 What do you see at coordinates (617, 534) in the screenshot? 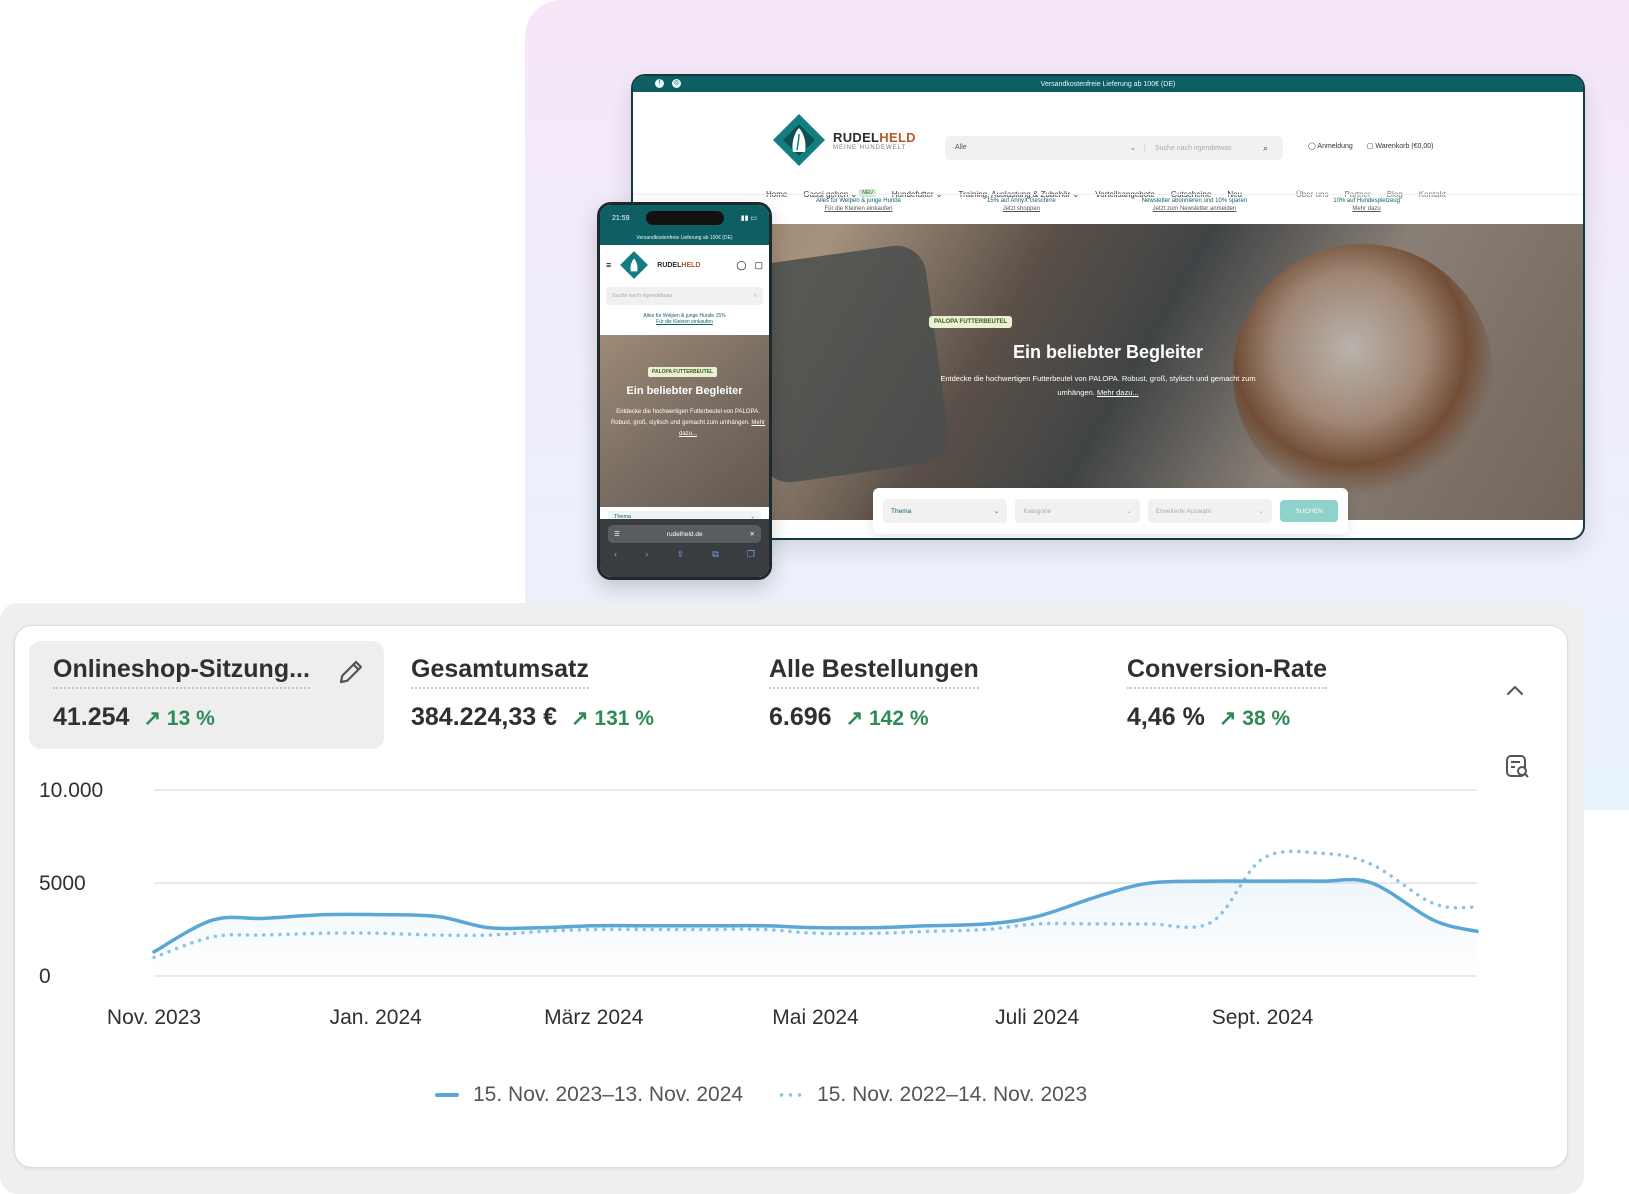
I see `reader-icon: ☰` at bounding box center [617, 534].